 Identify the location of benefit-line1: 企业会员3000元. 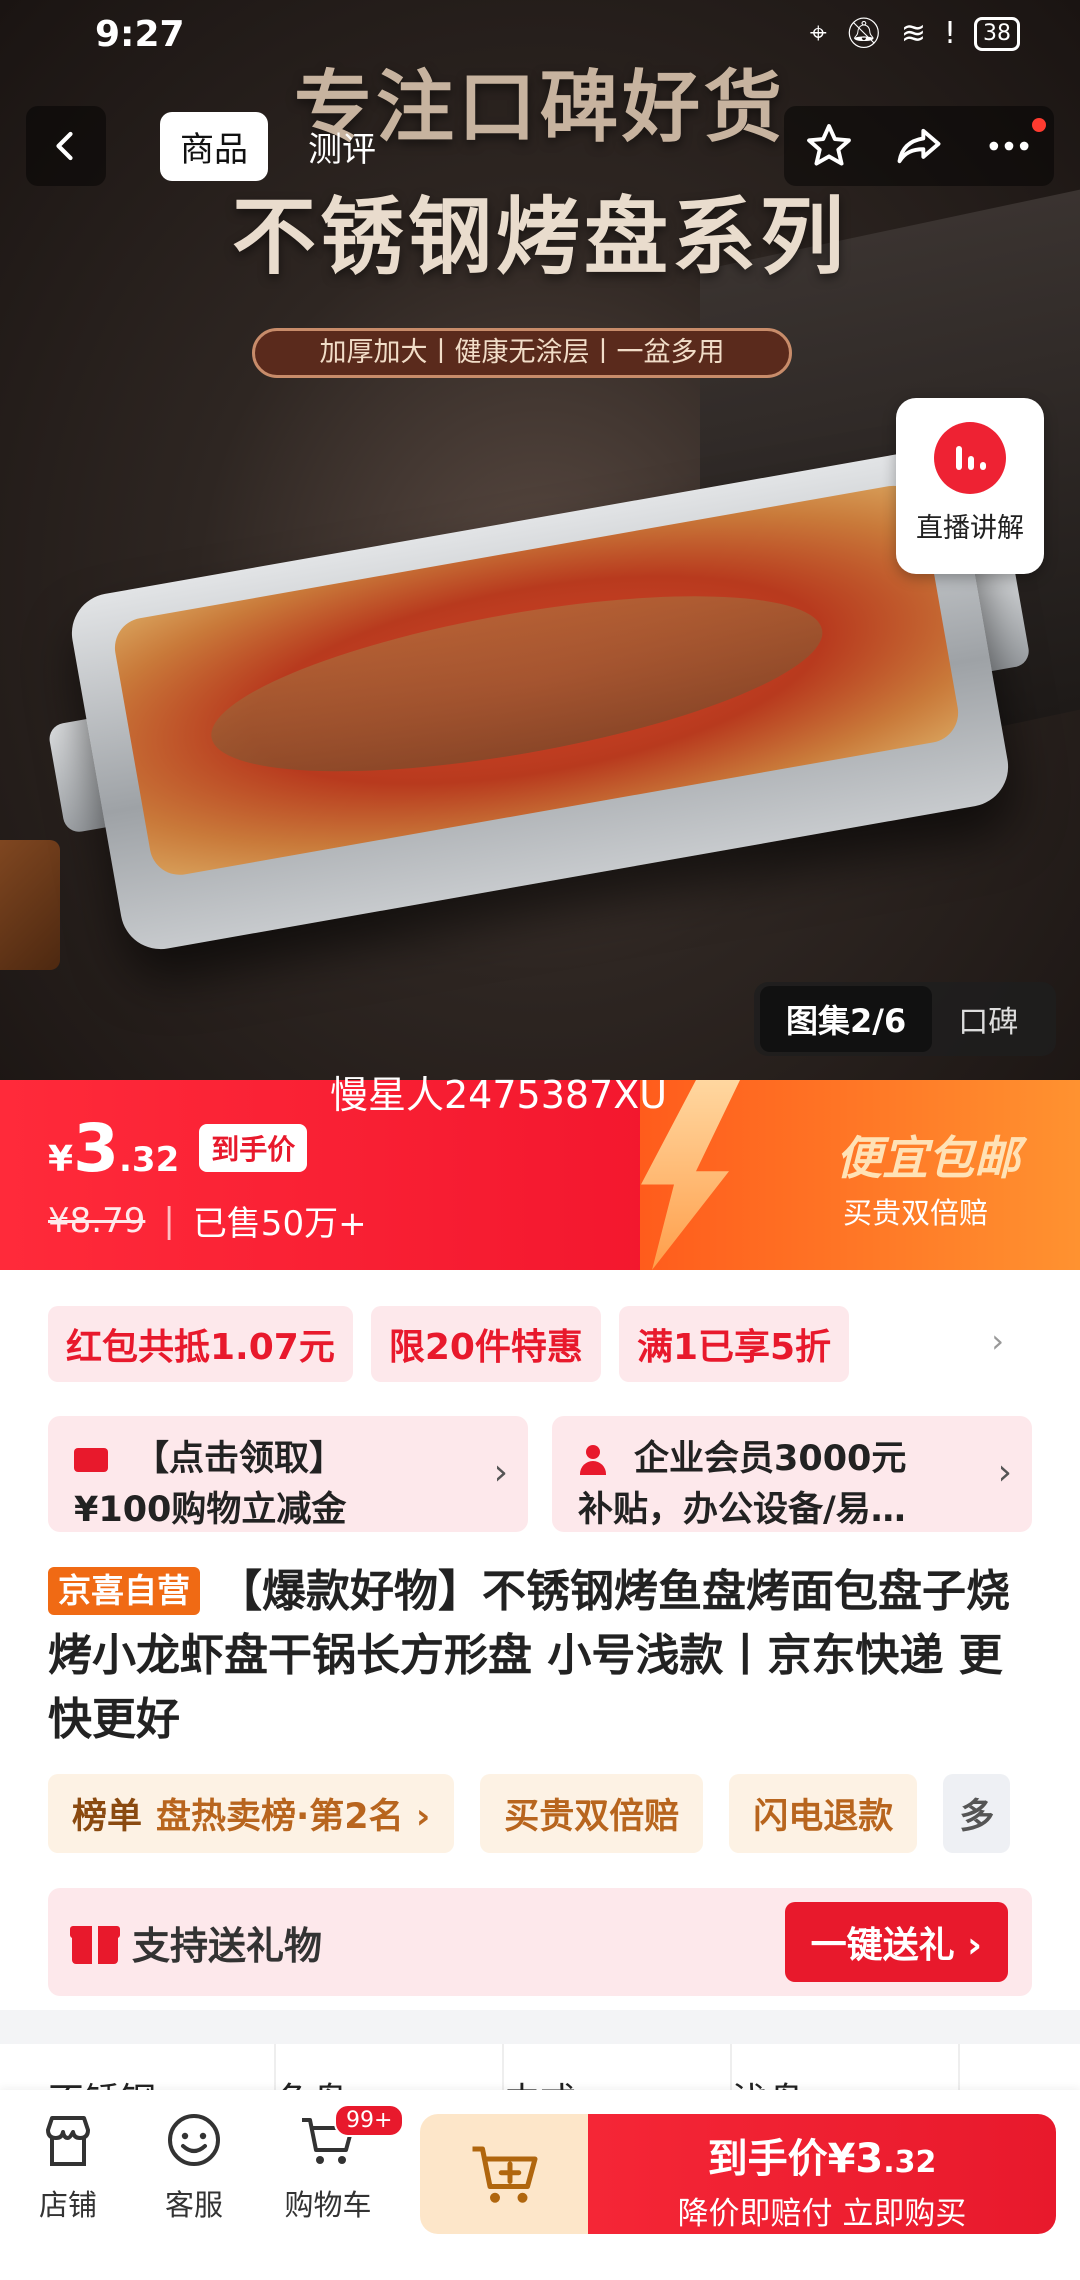
(770, 1459).